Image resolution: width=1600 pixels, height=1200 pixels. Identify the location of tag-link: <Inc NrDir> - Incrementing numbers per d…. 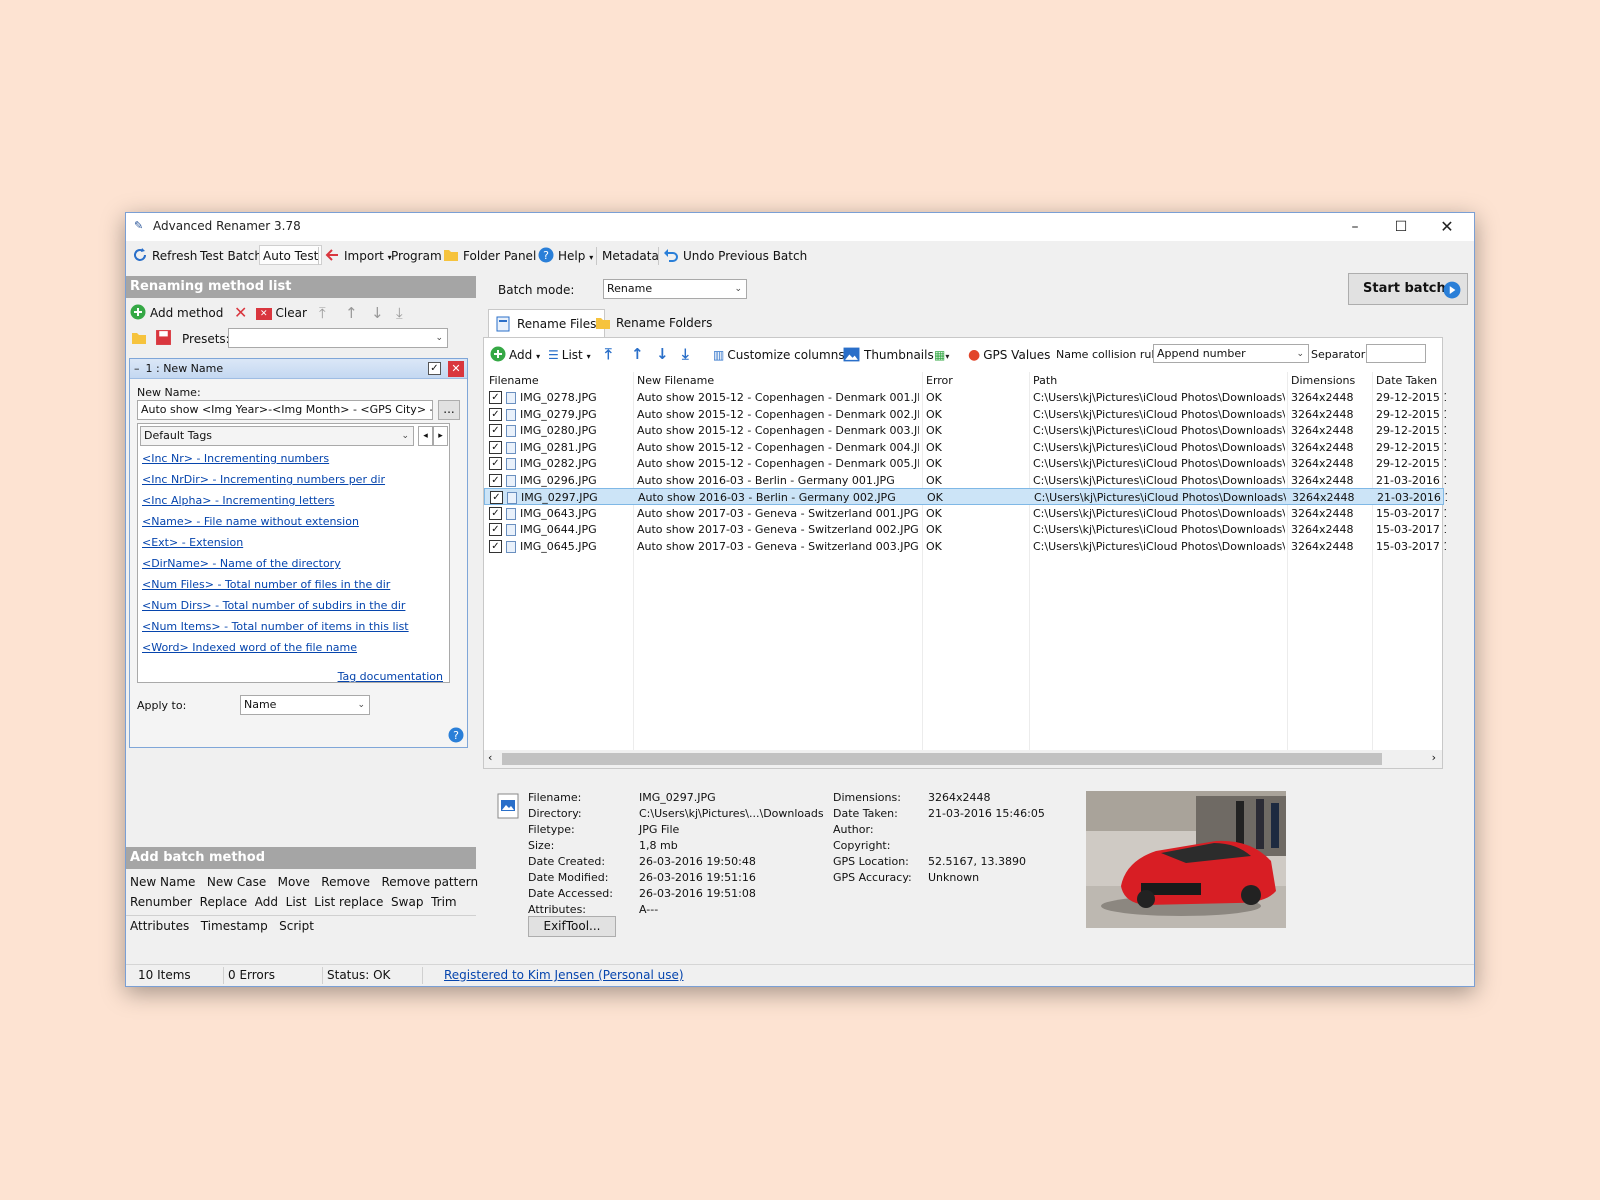
(263, 479).